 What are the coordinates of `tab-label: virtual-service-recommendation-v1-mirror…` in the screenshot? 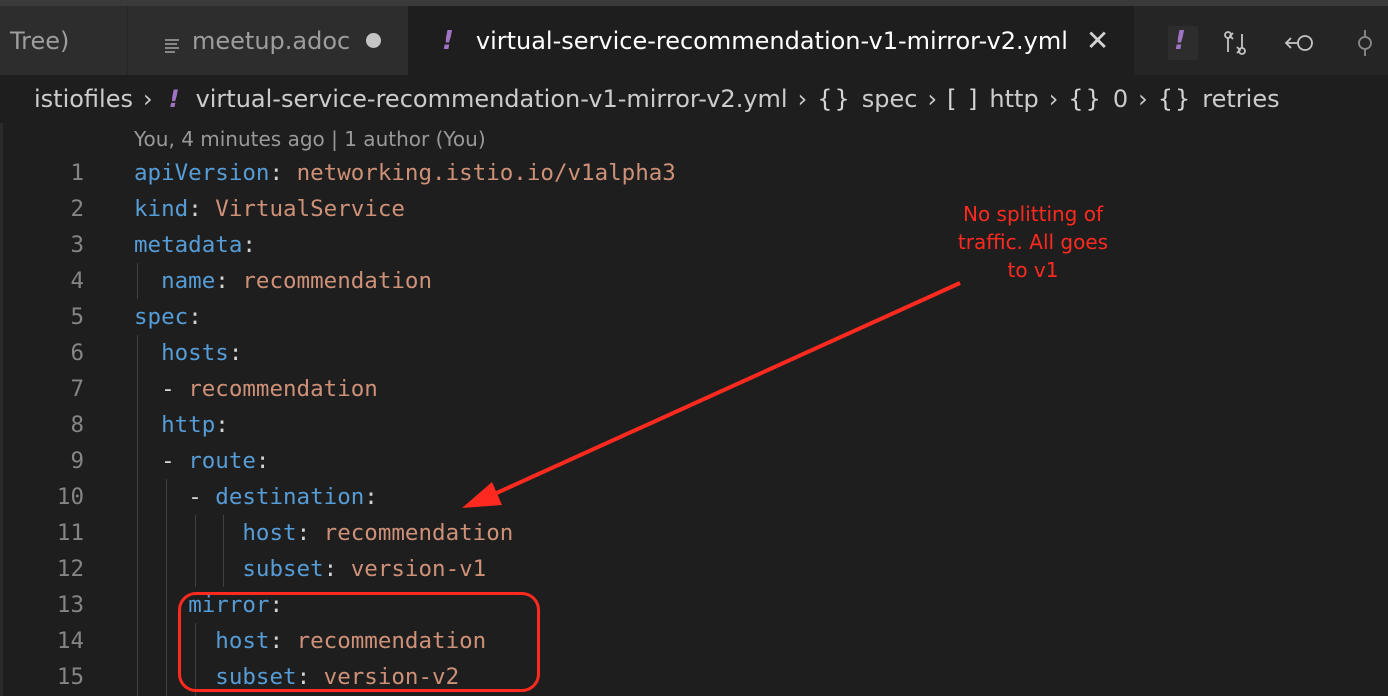 It's located at (771, 40).